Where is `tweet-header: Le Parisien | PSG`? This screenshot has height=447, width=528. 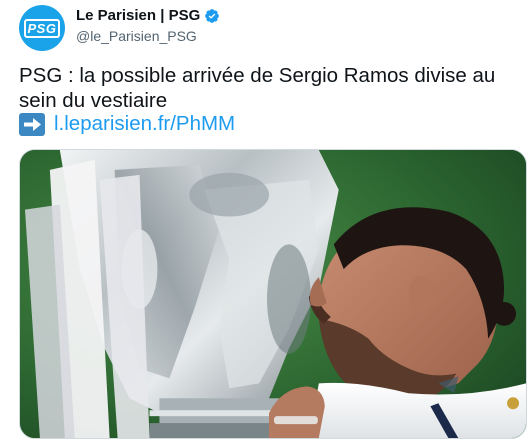 tweet-header: Le Parisien | PSG is located at coordinates (148, 15).